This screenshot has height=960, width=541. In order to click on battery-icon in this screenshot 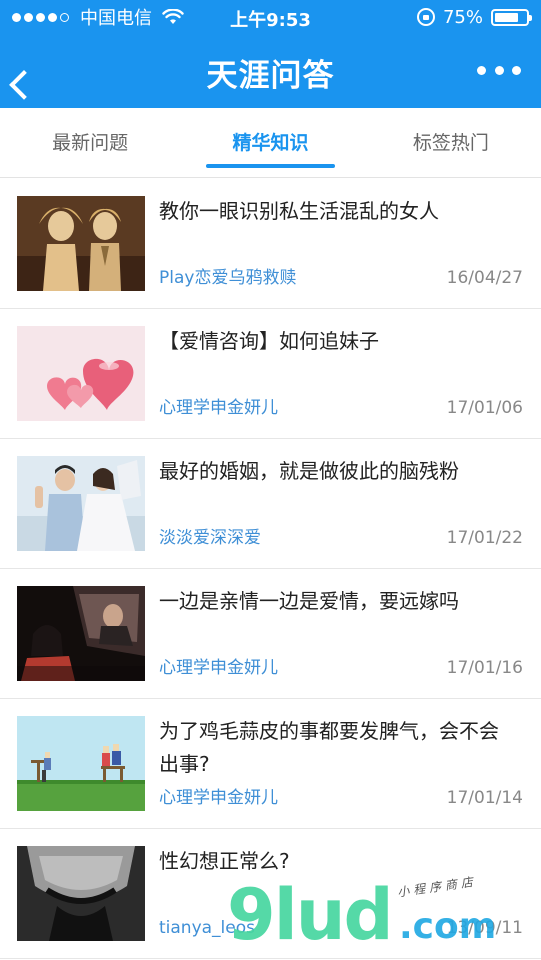, I will do `click(511, 17)`.